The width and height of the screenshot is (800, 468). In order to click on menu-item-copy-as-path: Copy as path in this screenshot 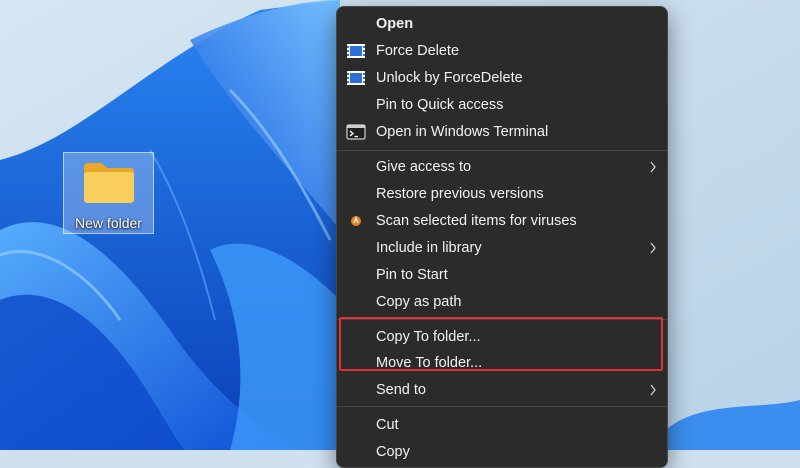, I will do `click(502, 302)`.